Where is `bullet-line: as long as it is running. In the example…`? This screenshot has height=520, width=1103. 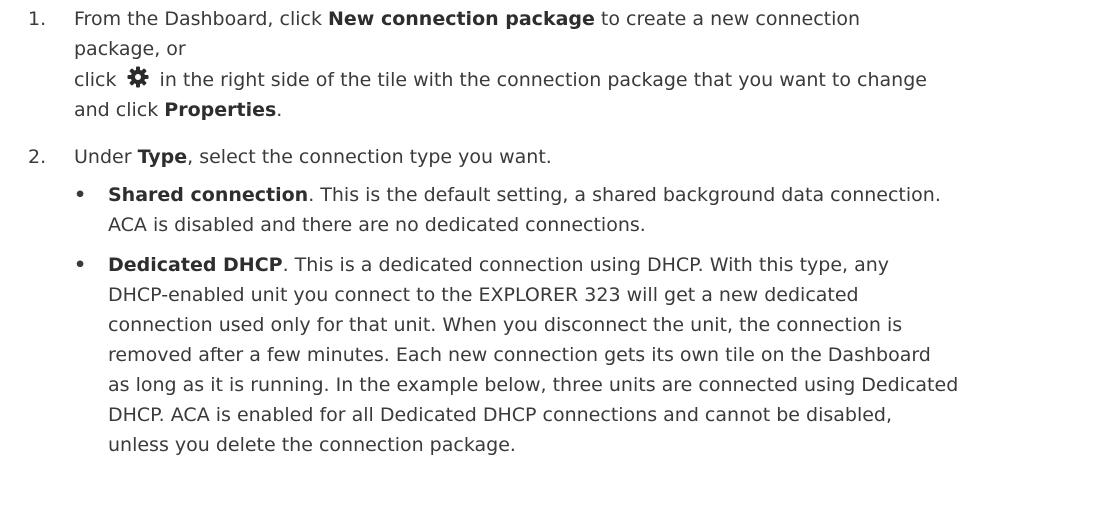
bullet-line: as long as it is running. In the example… is located at coordinates (533, 385).